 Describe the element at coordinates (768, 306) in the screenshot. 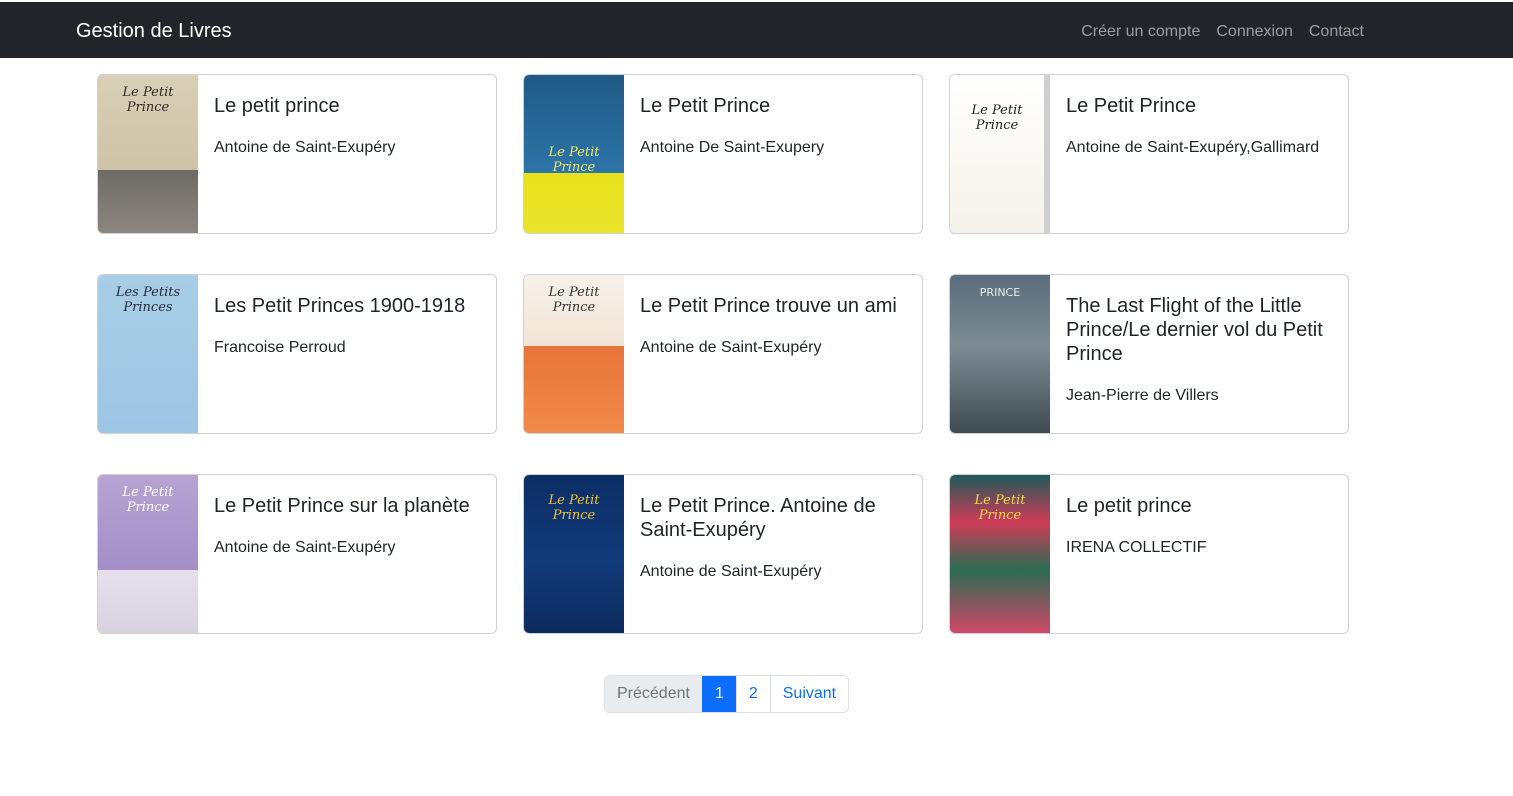

I see `book-title: Le Petit Prince trouve un ami` at that location.